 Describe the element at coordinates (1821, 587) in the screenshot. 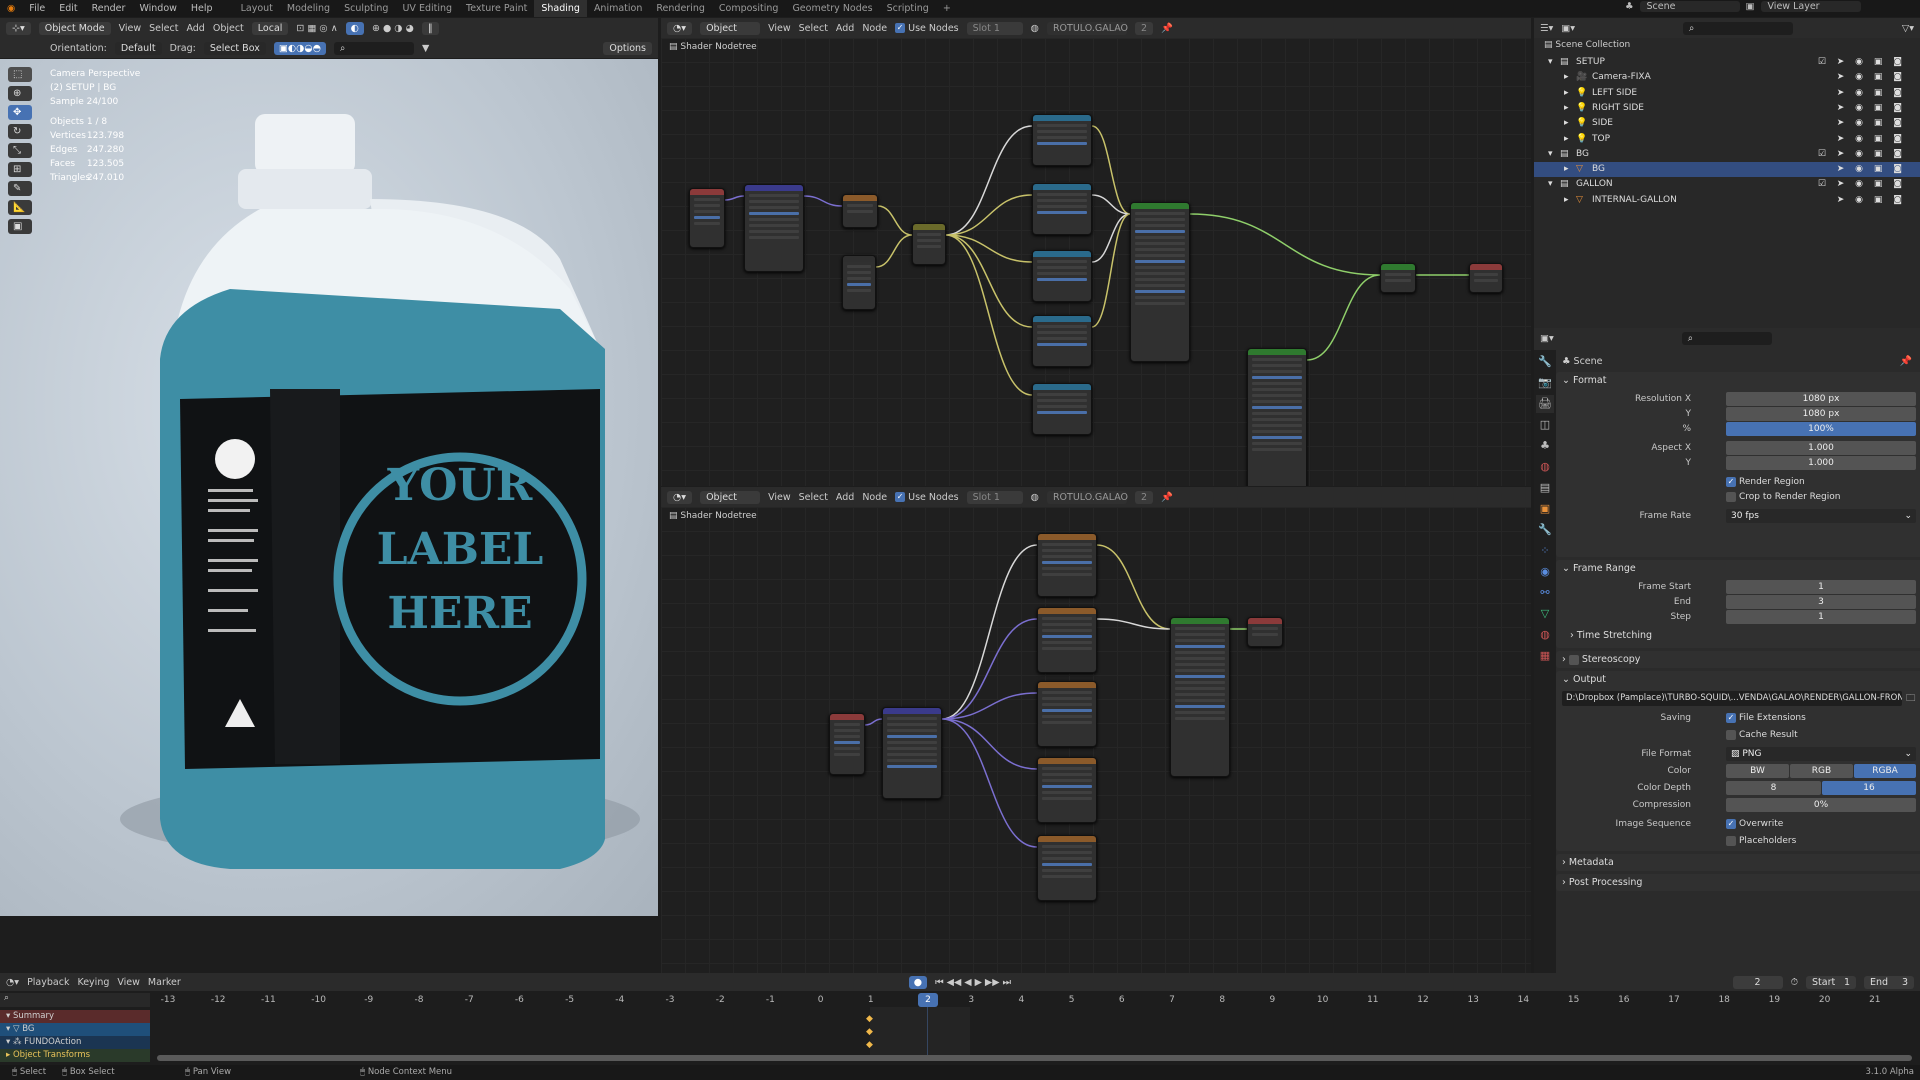

I see `frame-start-field: 1` at that location.